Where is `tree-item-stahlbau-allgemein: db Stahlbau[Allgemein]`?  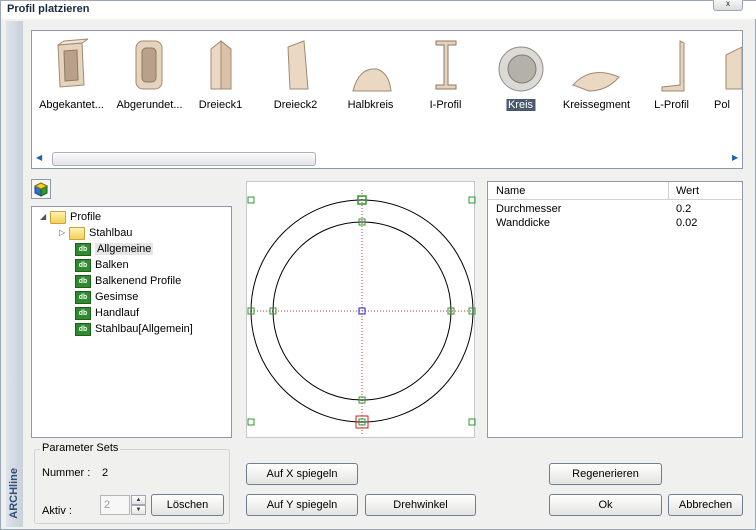 tree-item-stahlbau-allgemein: db Stahlbau[Allgemein] is located at coordinates (134, 329).